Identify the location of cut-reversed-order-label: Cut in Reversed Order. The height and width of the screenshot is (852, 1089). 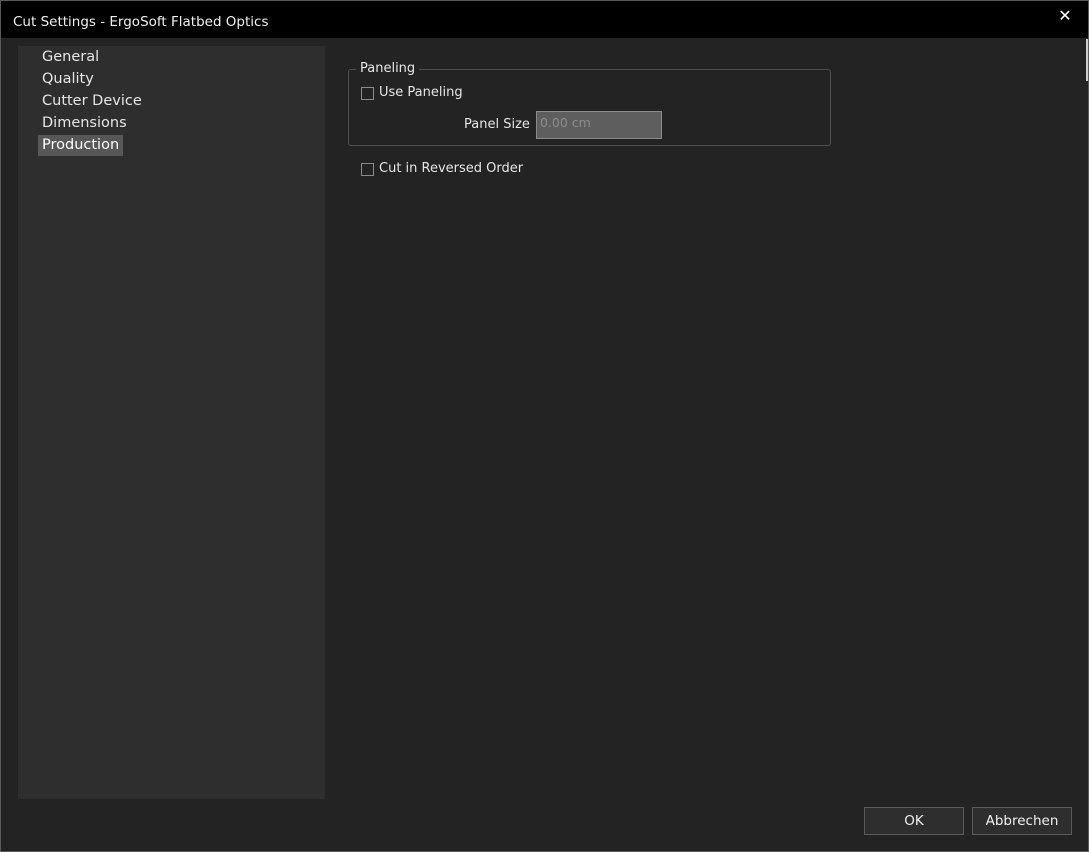
(451, 169).